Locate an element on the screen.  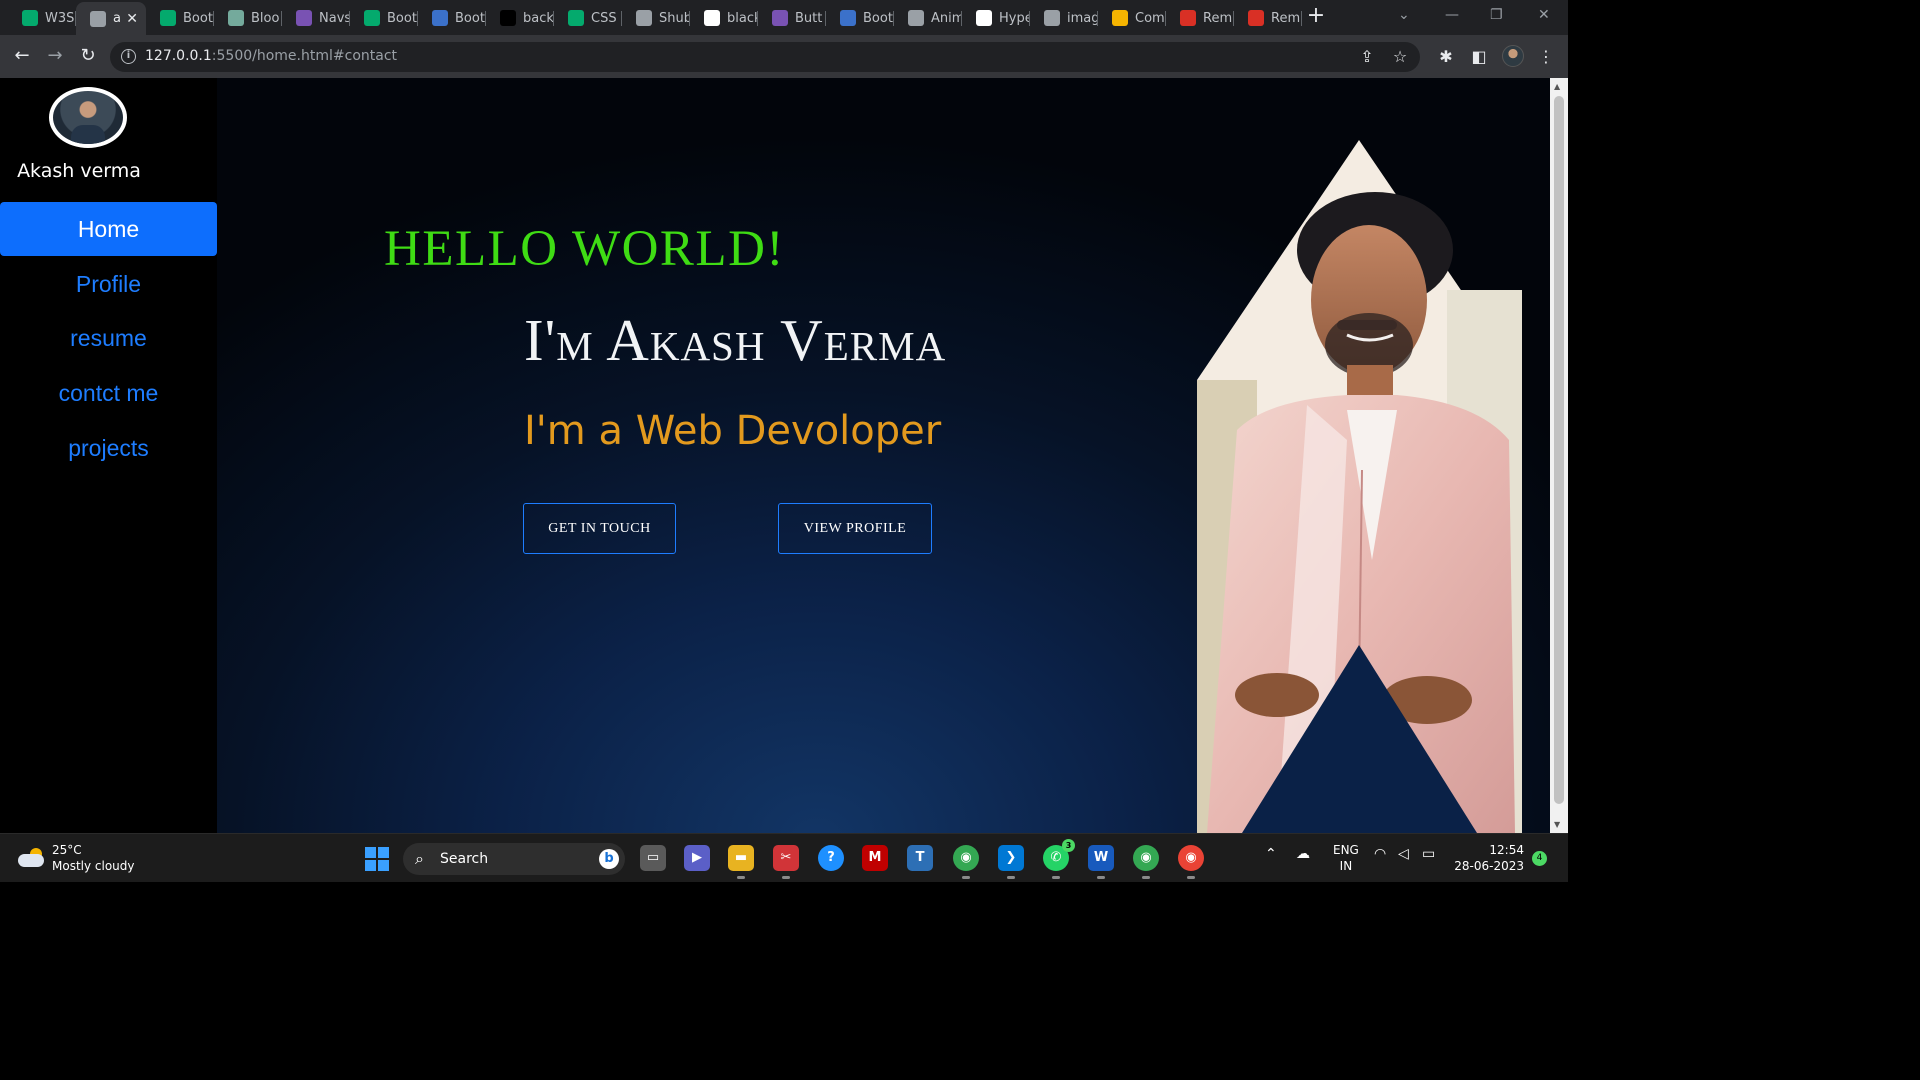
page-scrollbar: ▲ ▼ is located at coordinates (1559, 455).